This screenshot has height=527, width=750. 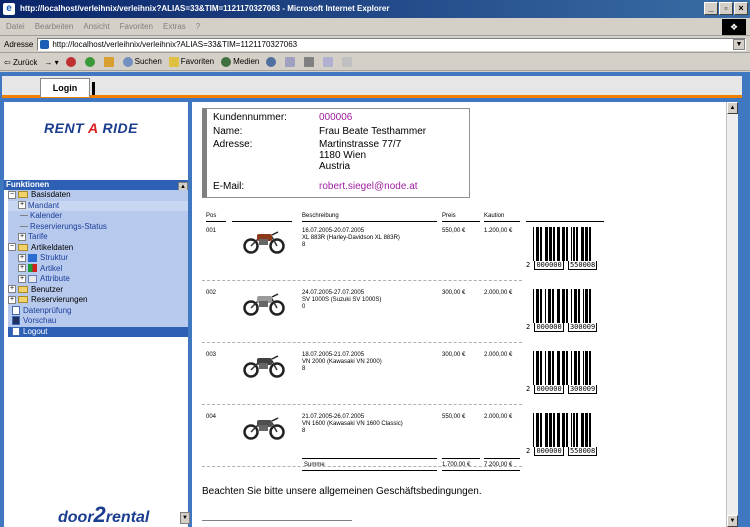 What do you see at coordinates (98, 331) in the screenshot?
I see `nav-item-logout: Logout` at bounding box center [98, 331].